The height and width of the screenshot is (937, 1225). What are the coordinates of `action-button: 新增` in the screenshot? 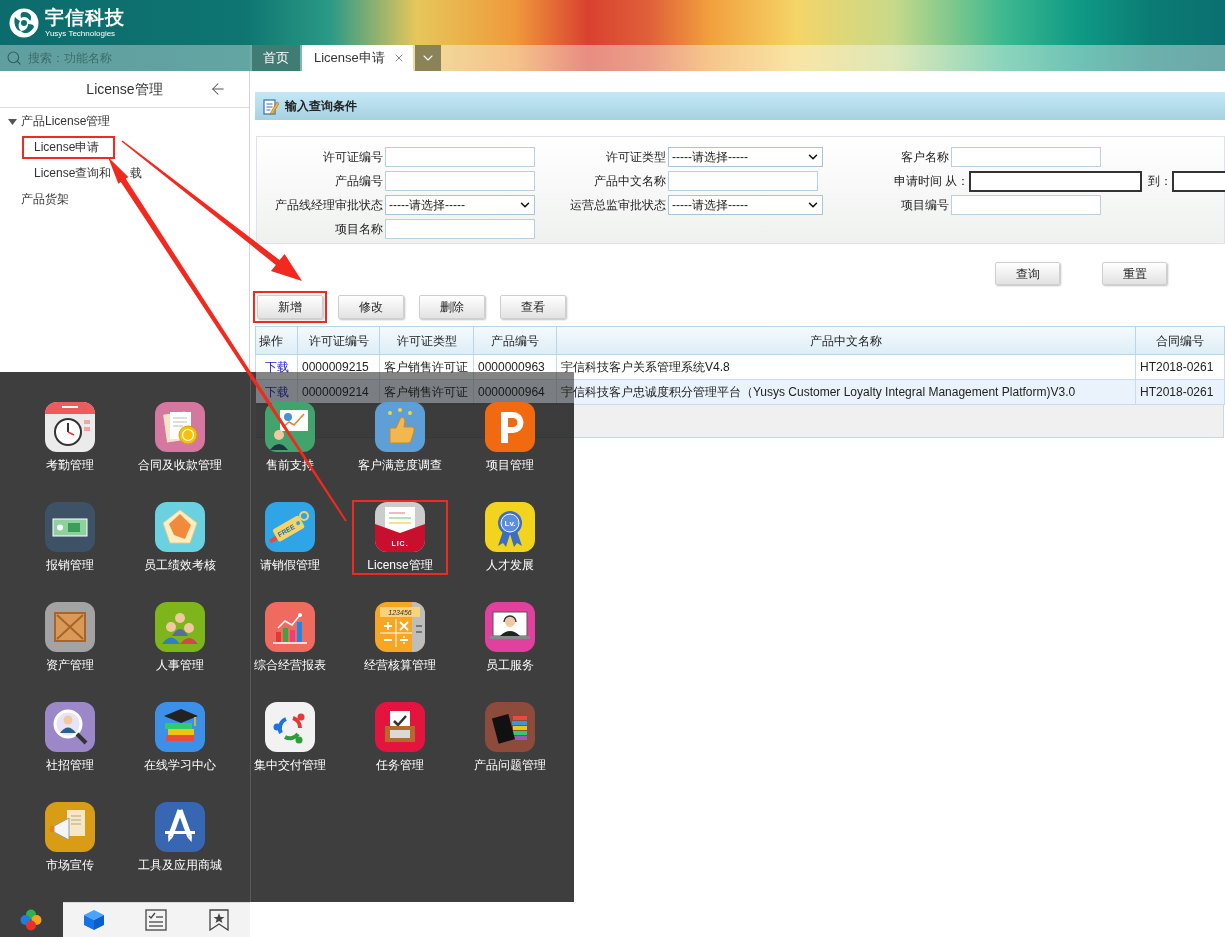 It's located at (290, 307).